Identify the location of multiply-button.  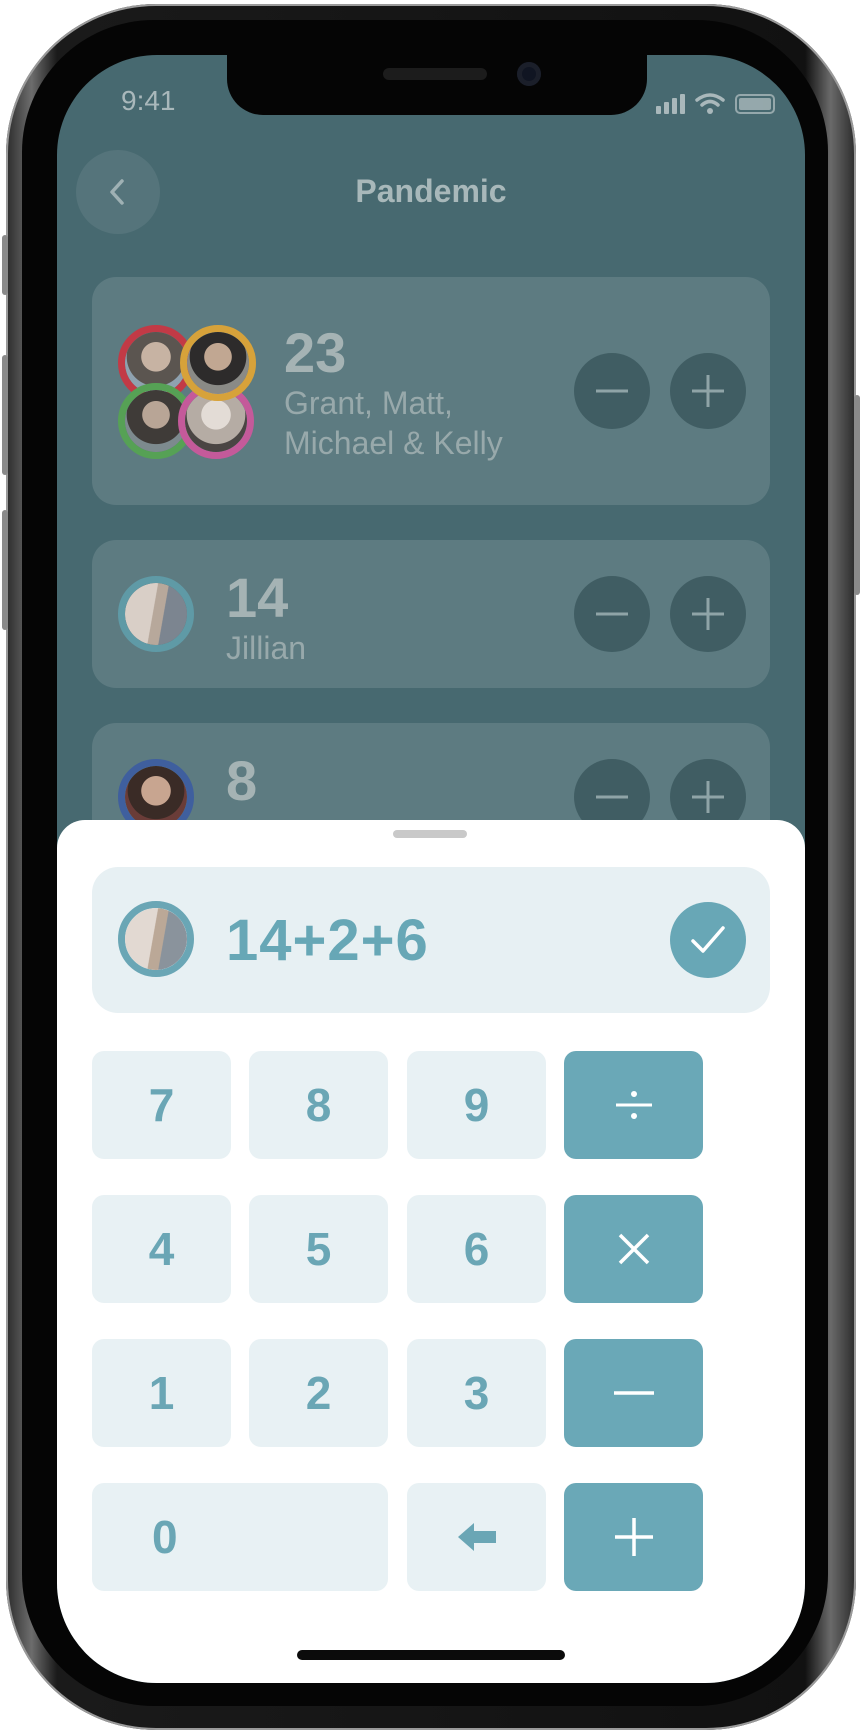
(633, 1249).